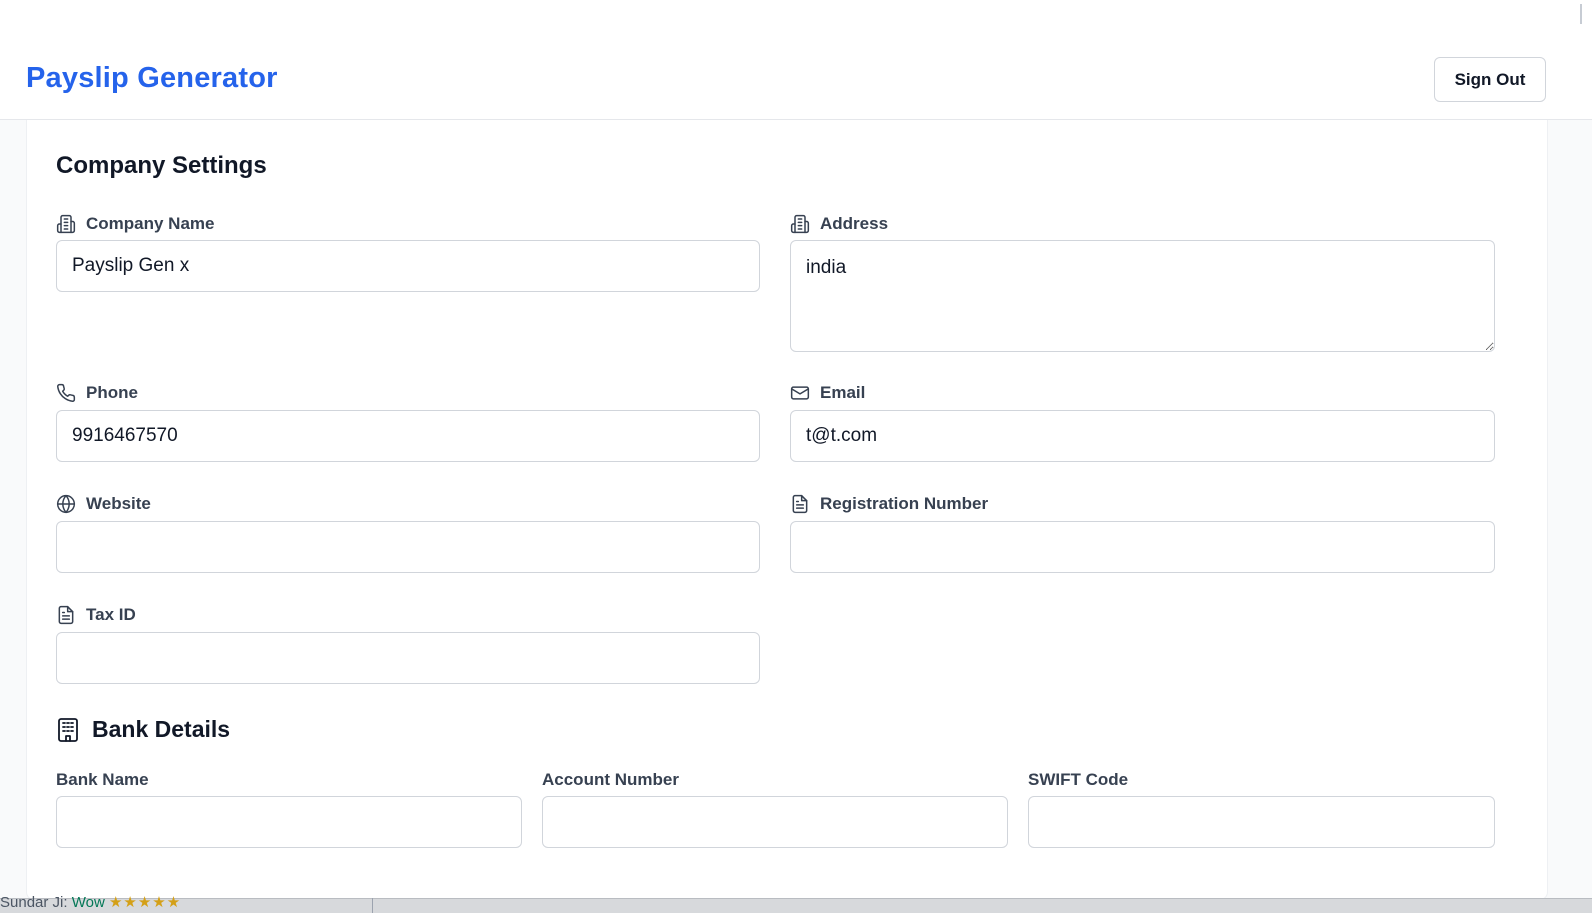  I want to click on email-input, so click(1142, 436).